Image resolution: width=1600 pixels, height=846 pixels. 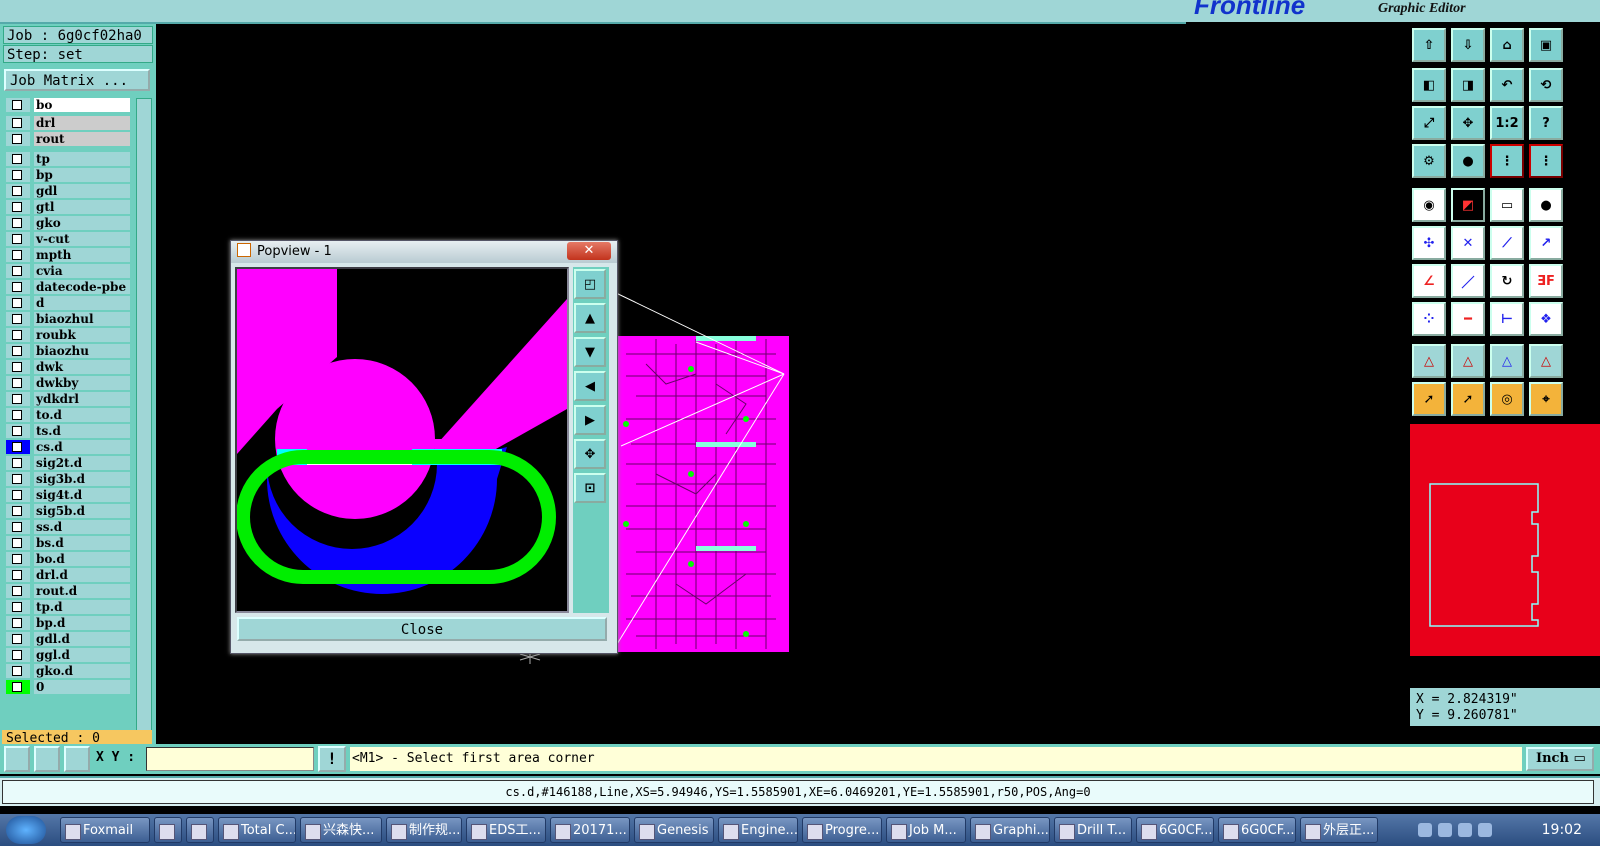 I want to click on tray-help-icon, so click(x=1445, y=830).